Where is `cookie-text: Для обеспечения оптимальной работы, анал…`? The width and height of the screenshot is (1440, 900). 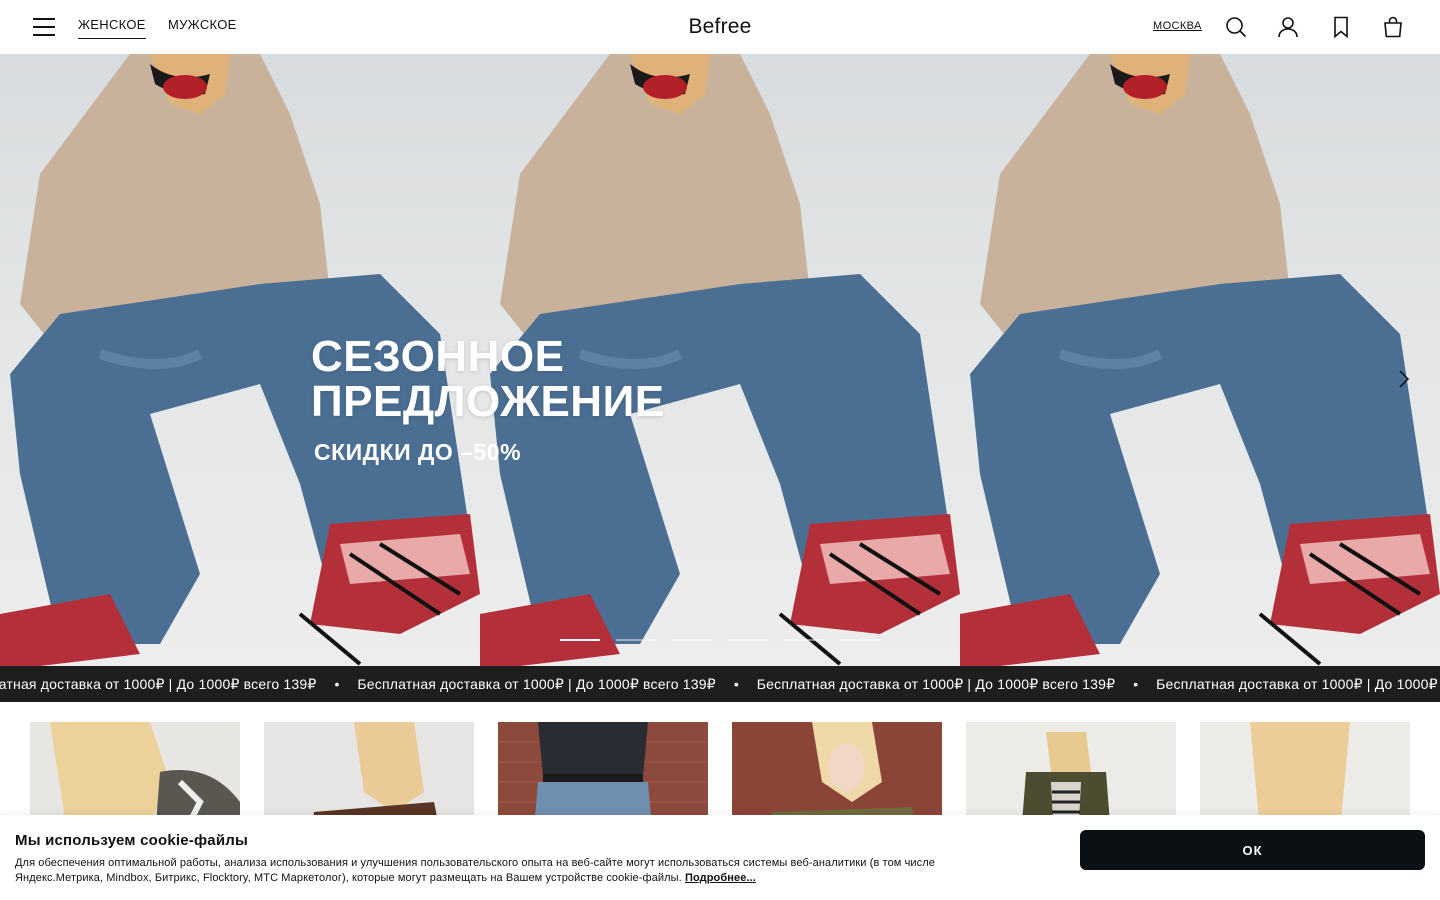 cookie-text: Для обеспечения оптимальной работы, анал… is located at coordinates (520, 871).